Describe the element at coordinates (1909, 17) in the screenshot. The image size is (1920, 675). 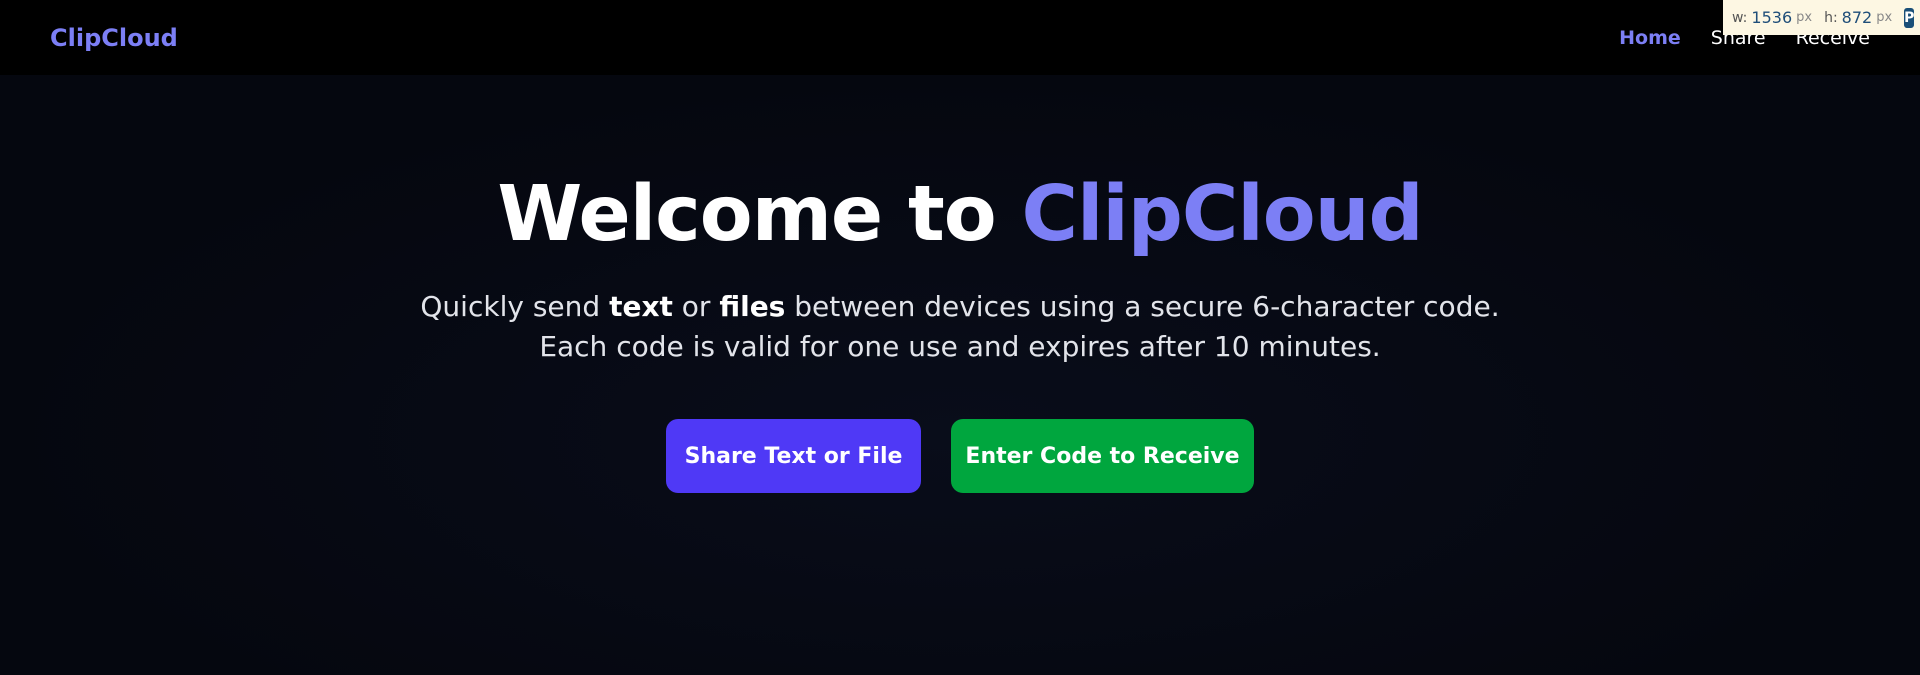
I see `extension-logo-icon: P` at that location.